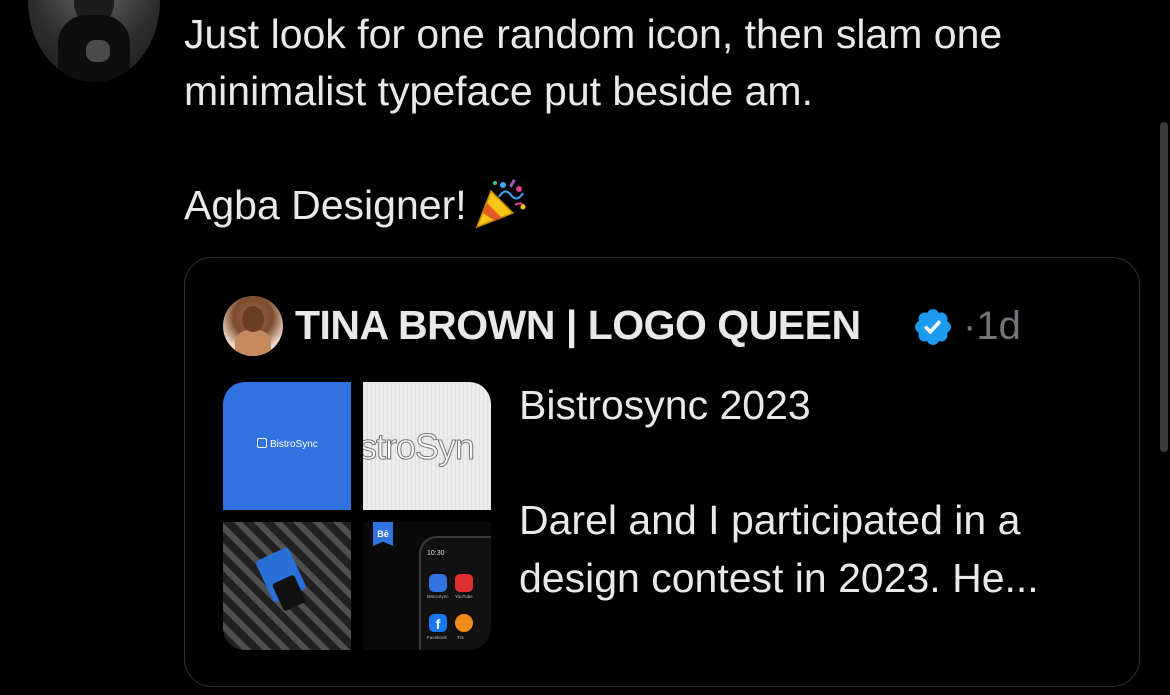 The height and width of the screenshot is (695, 1170). What do you see at coordinates (1164, 287) in the screenshot?
I see `scrollbar` at bounding box center [1164, 287].